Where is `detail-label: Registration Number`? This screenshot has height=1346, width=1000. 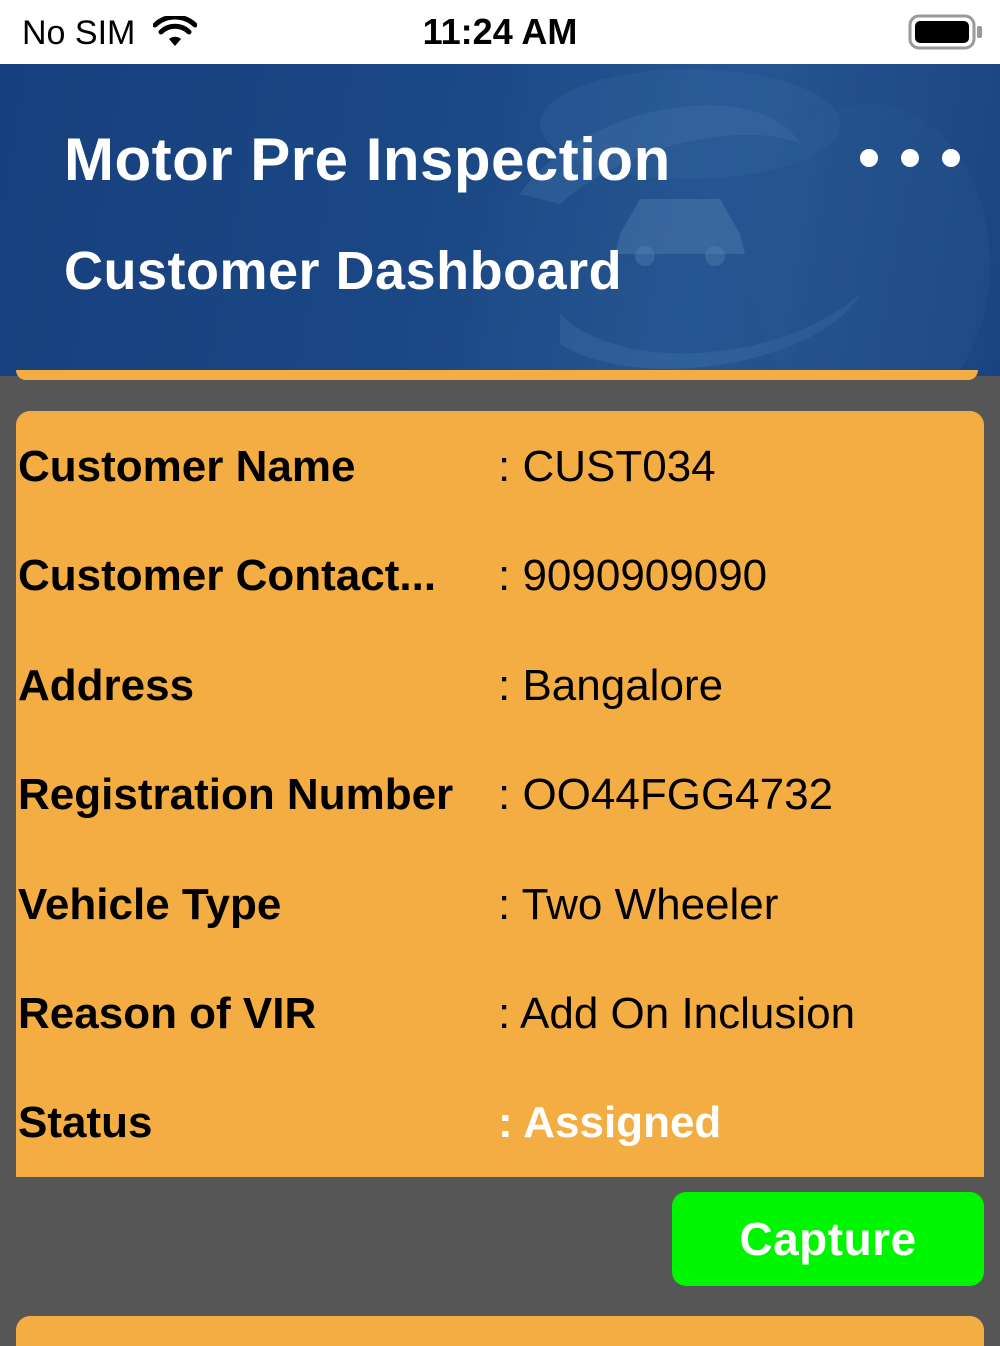
detail-label: Registration Number is located at coordinates (236, 794).